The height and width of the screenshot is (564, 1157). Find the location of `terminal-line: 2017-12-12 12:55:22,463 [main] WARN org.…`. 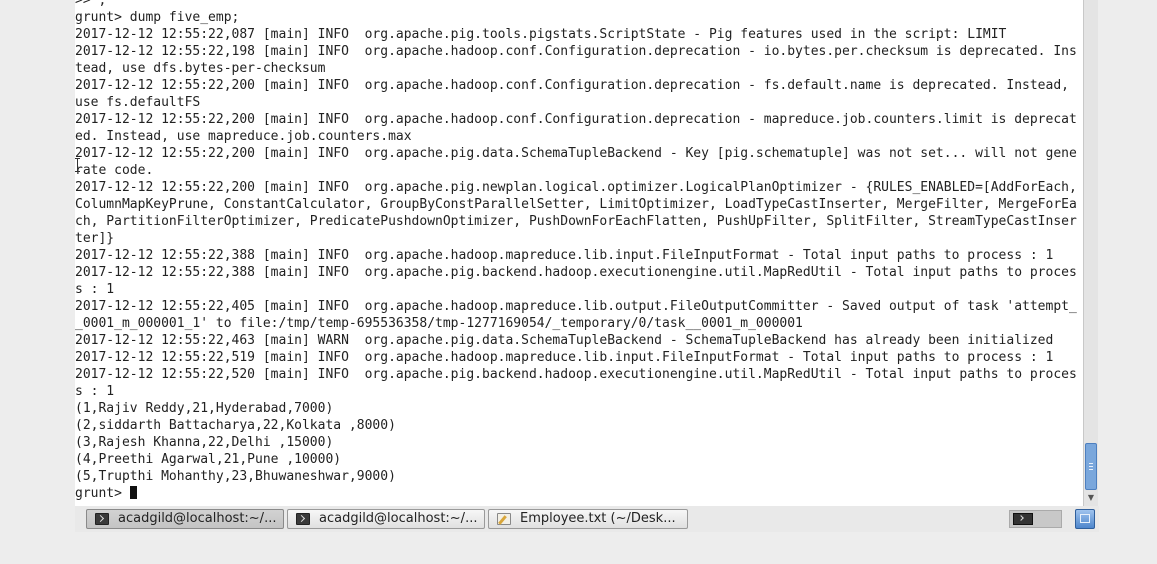

terminal-line: 2017-12-12 12:55:22,463 [main] WARN org.… is located at coordinates (564, 340).